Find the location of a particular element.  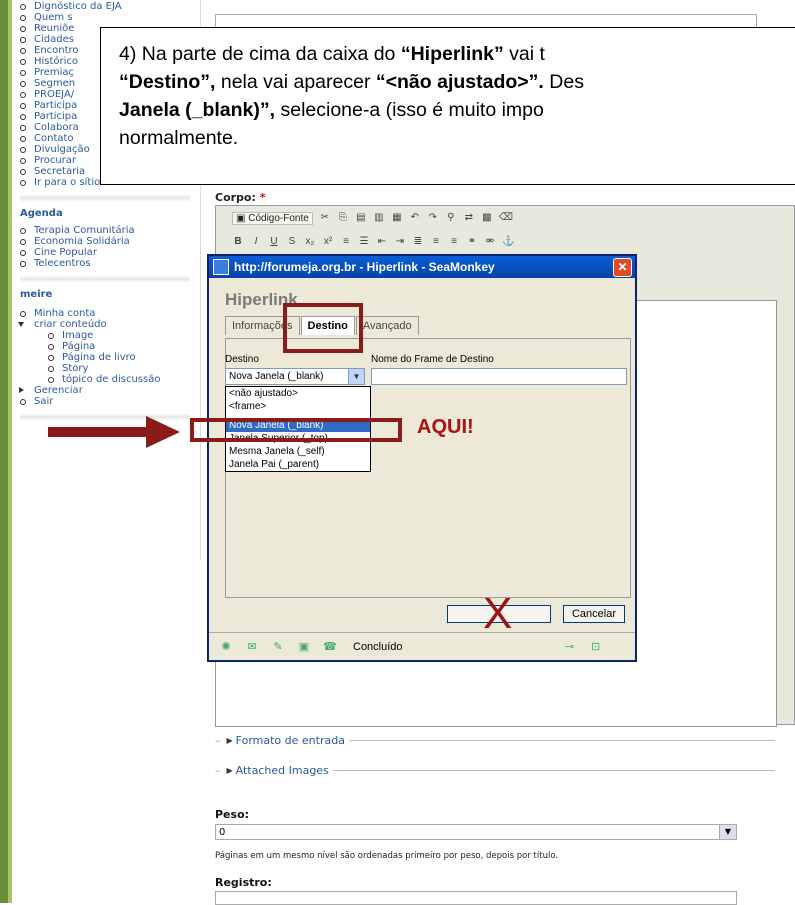

frame-name-input is located at coordinates (499, 376).